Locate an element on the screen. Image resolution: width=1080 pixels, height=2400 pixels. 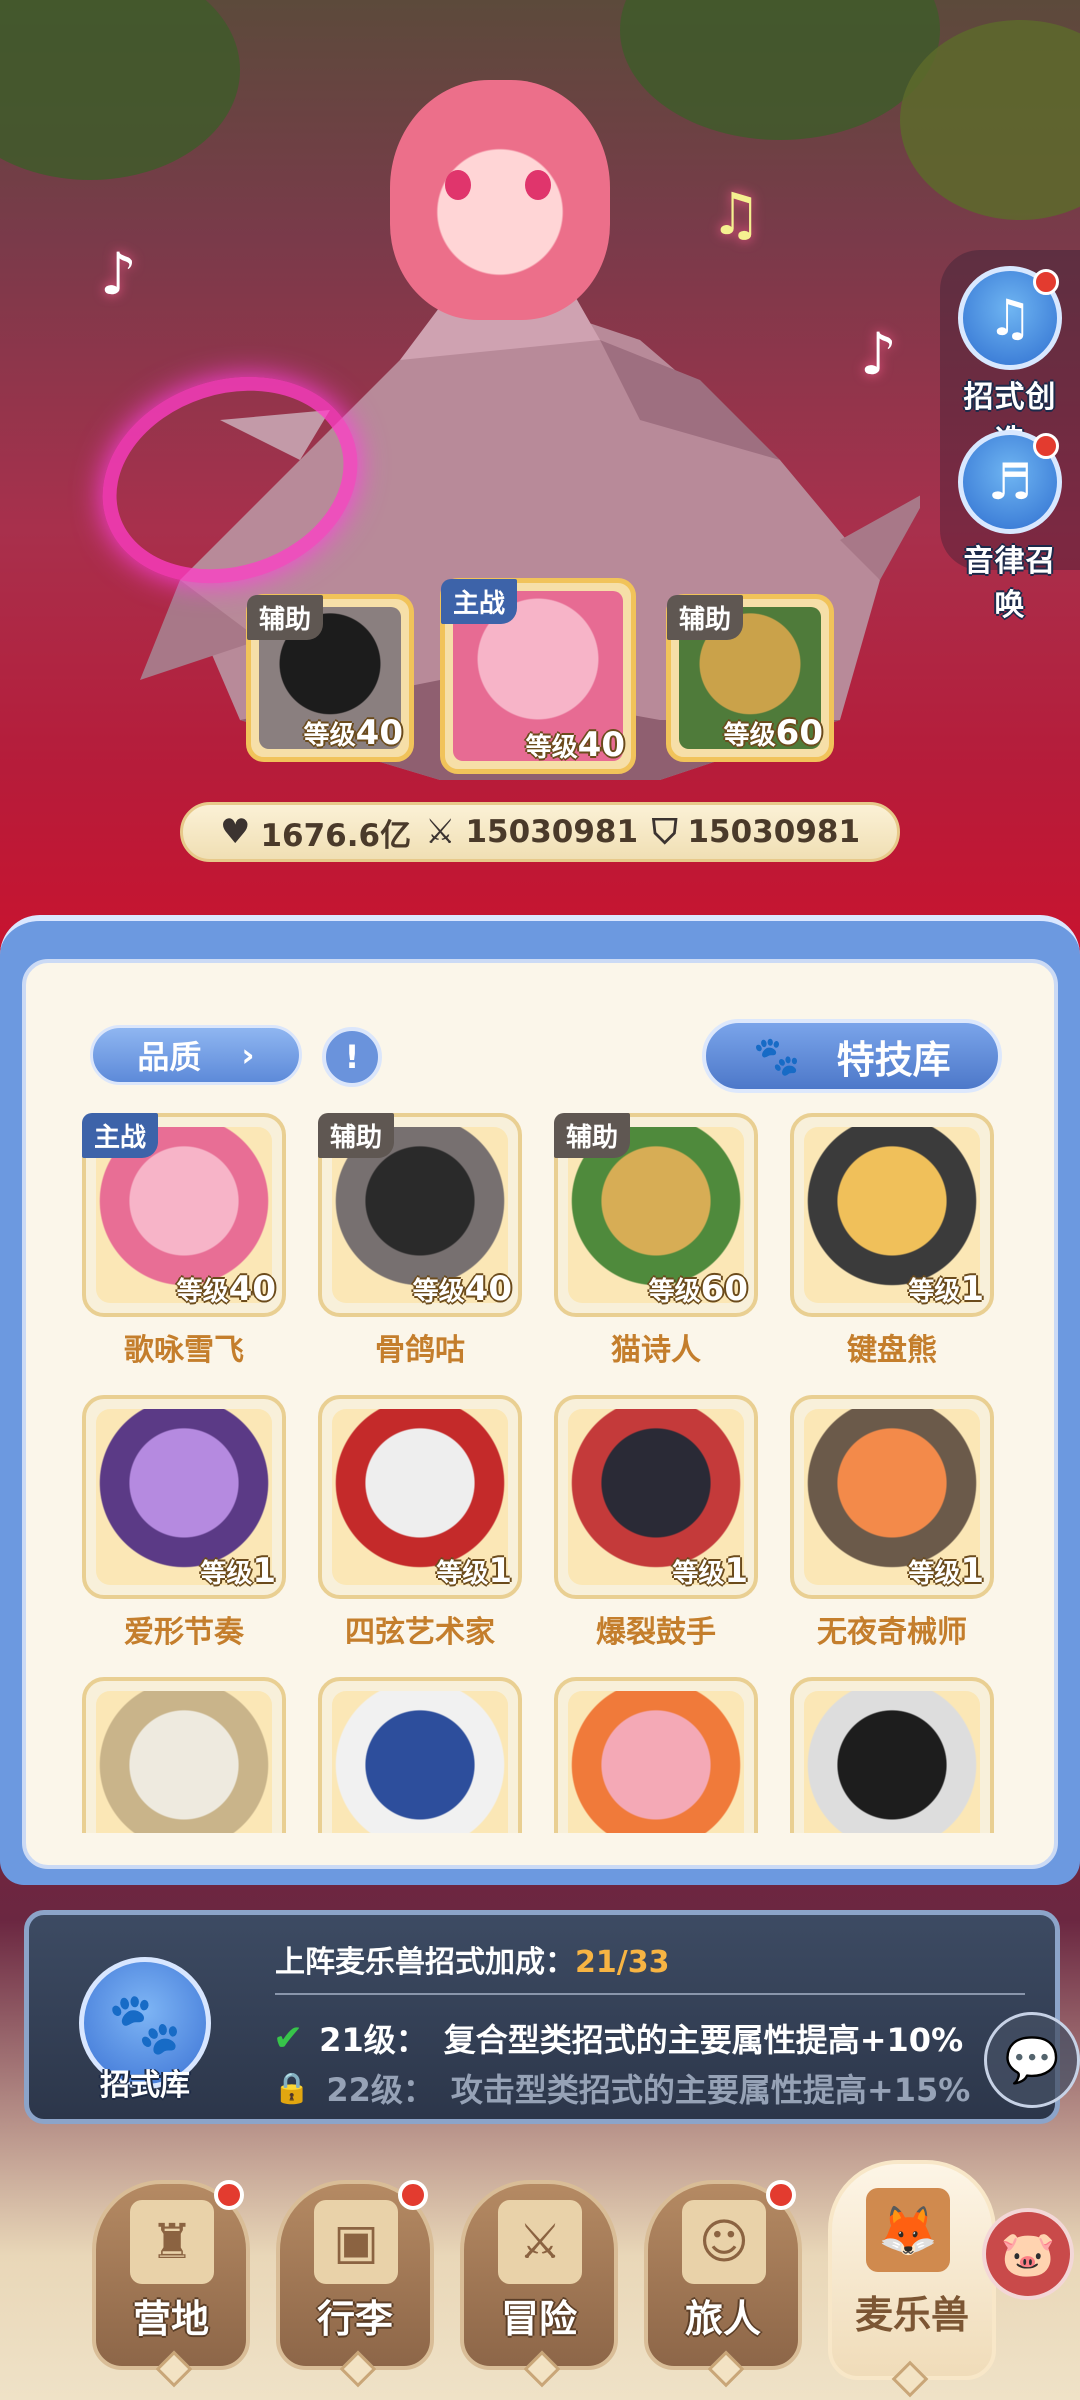
nav-luggage: ▣ 行李 is located at coordinates (355, 2284).